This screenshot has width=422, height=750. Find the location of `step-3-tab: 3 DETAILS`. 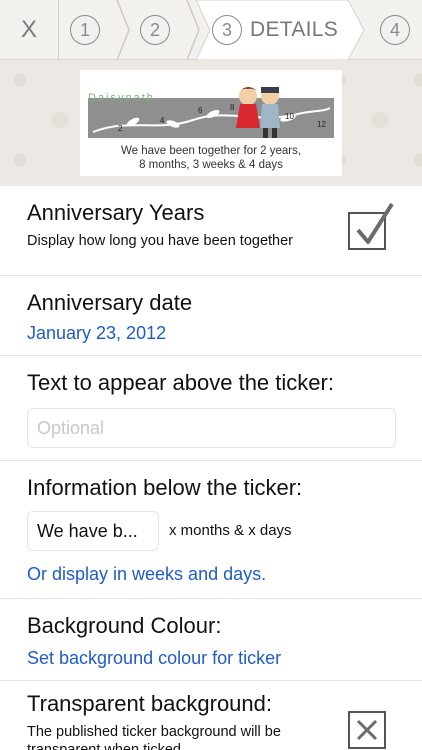

step-3-tab: 3 DETAILS is located at coordinates (275, 30).